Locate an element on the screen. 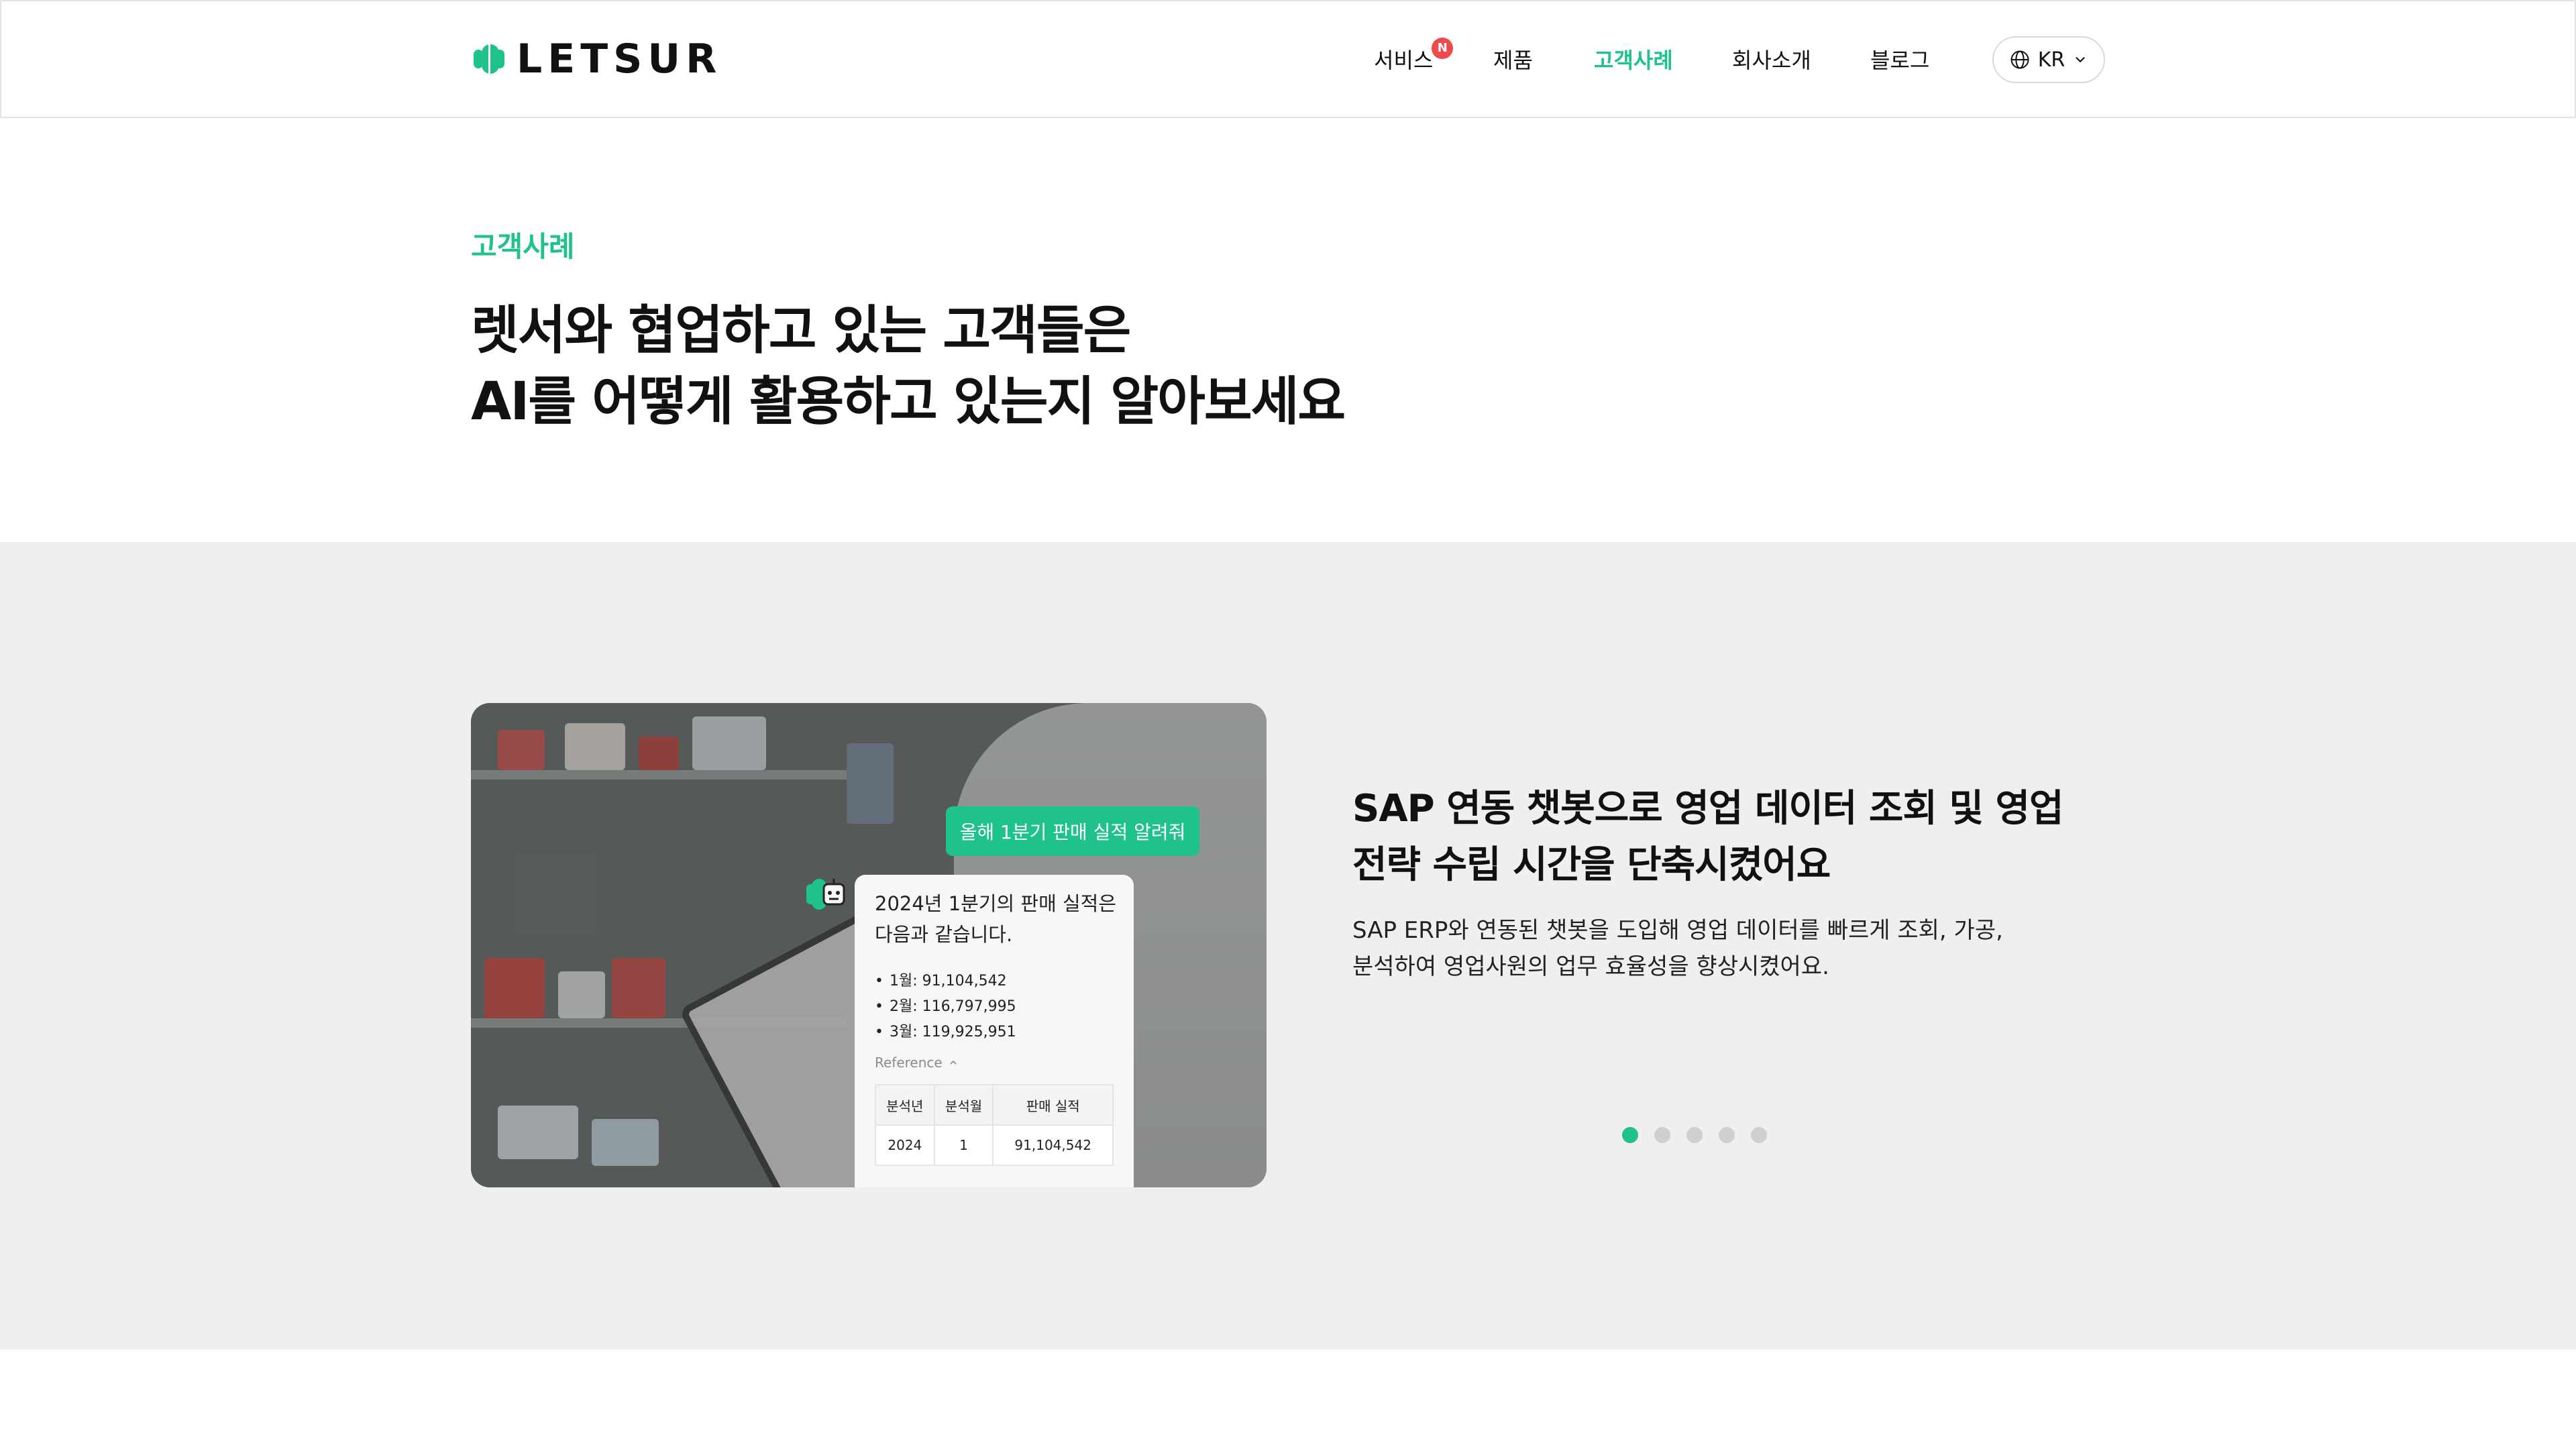 This screenshot has height=1449, width=2576. nav-item-label: 블로그 is located at coordinates (1900, 60).